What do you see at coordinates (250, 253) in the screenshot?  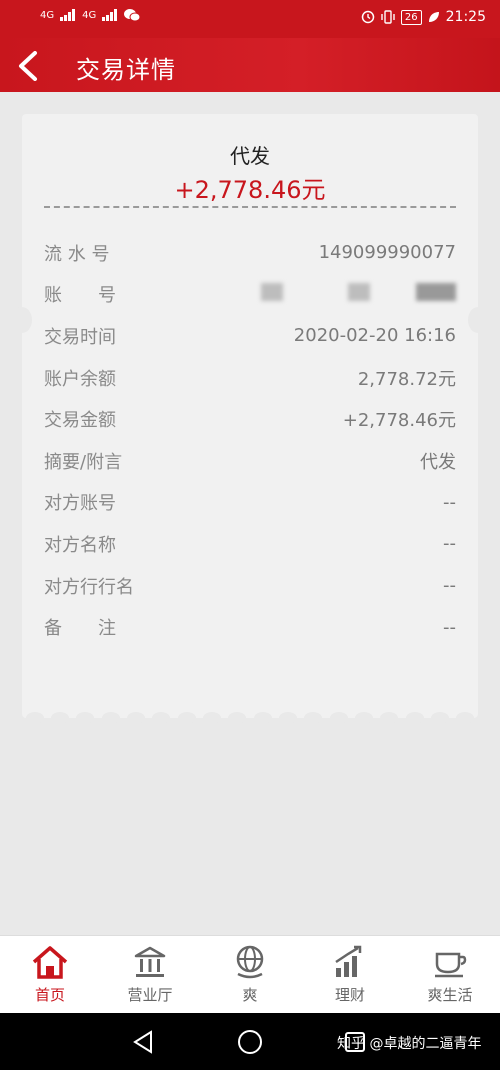 I see `detail-row-serial: 流 水 号 149099990077` at bounding box center [250, 253].